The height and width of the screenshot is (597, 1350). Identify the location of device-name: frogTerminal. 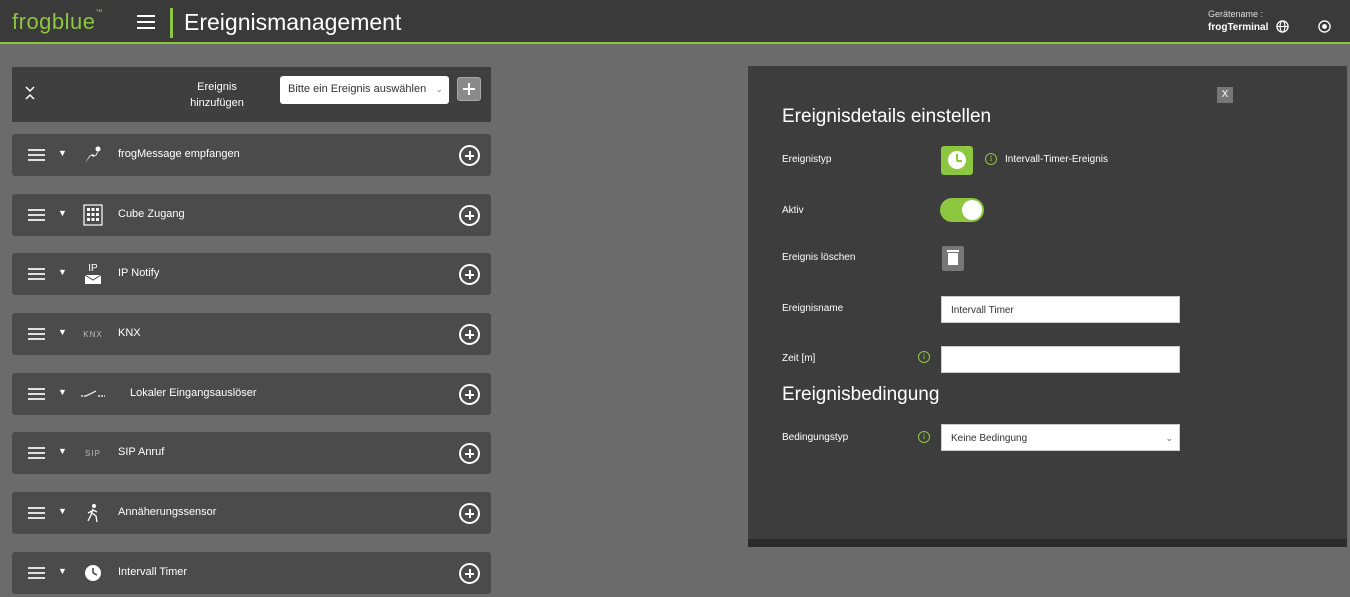
(1238, 27).